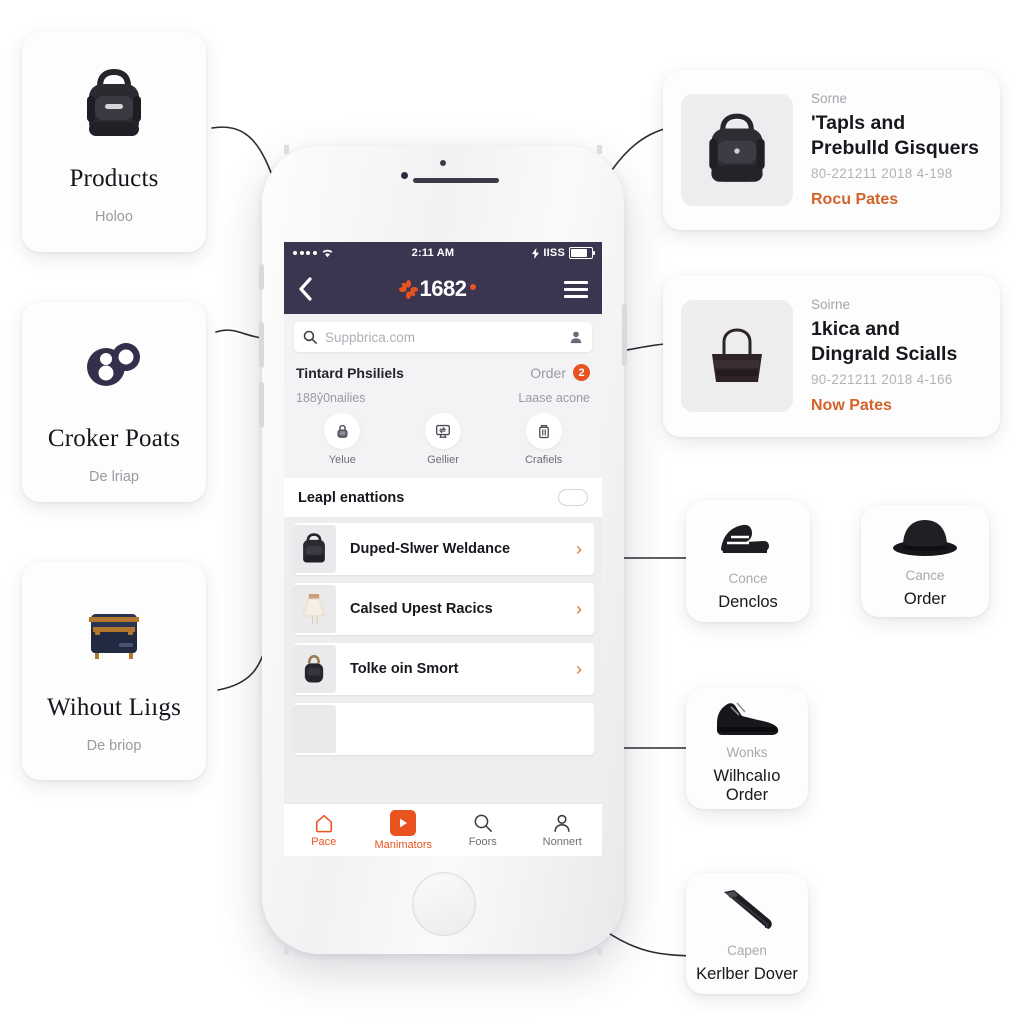 Image resolution: width=1024 pixels, height=1024 pixels. What do you see at coordinates (114, 745) in the screenshot?
I see `left-card-subtitle: De briop` at bounding box center [114, 745].